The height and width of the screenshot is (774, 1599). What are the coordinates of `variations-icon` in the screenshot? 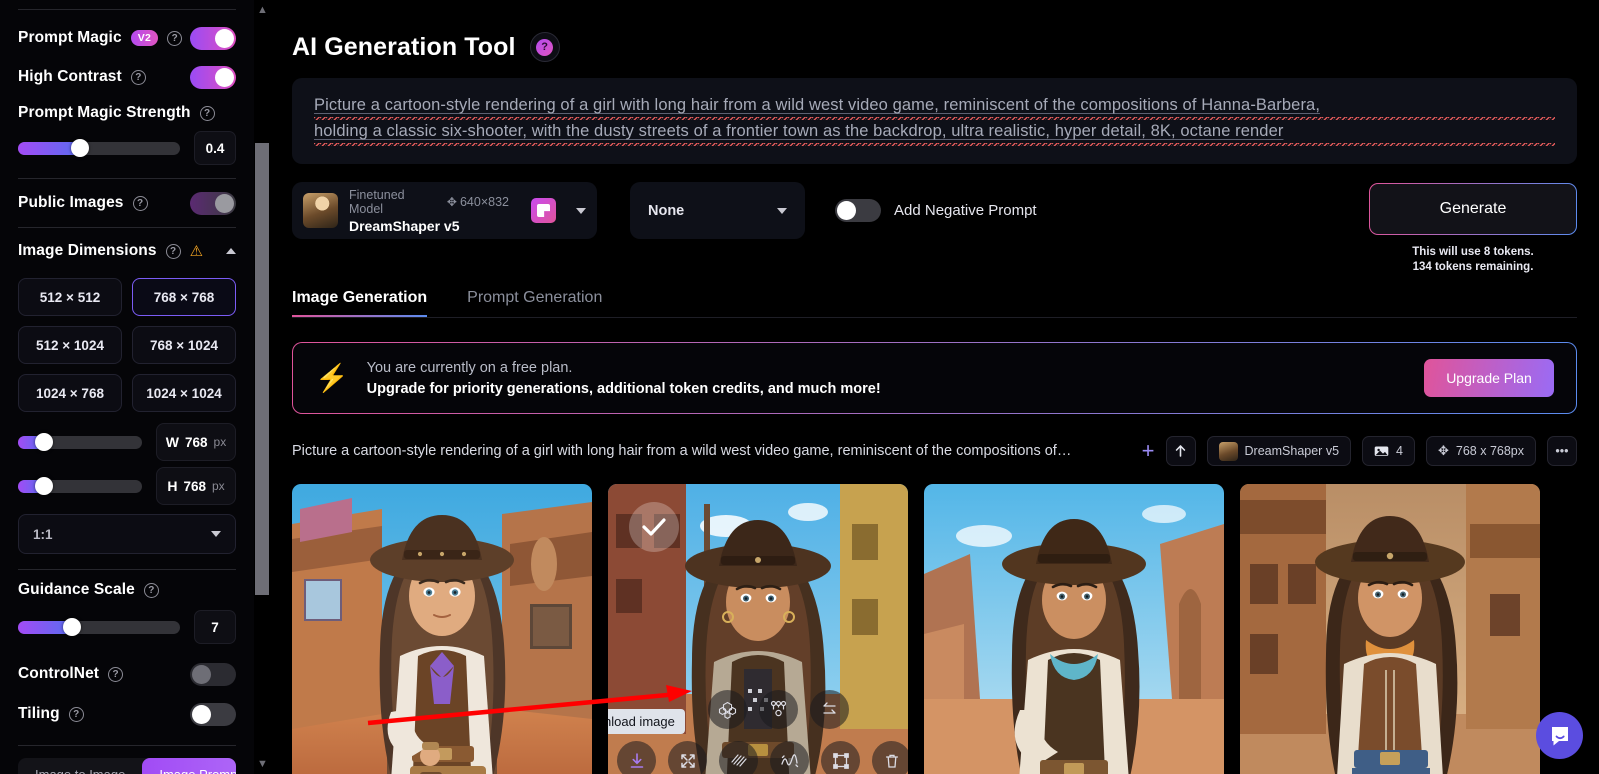 It's located at (778, 709).